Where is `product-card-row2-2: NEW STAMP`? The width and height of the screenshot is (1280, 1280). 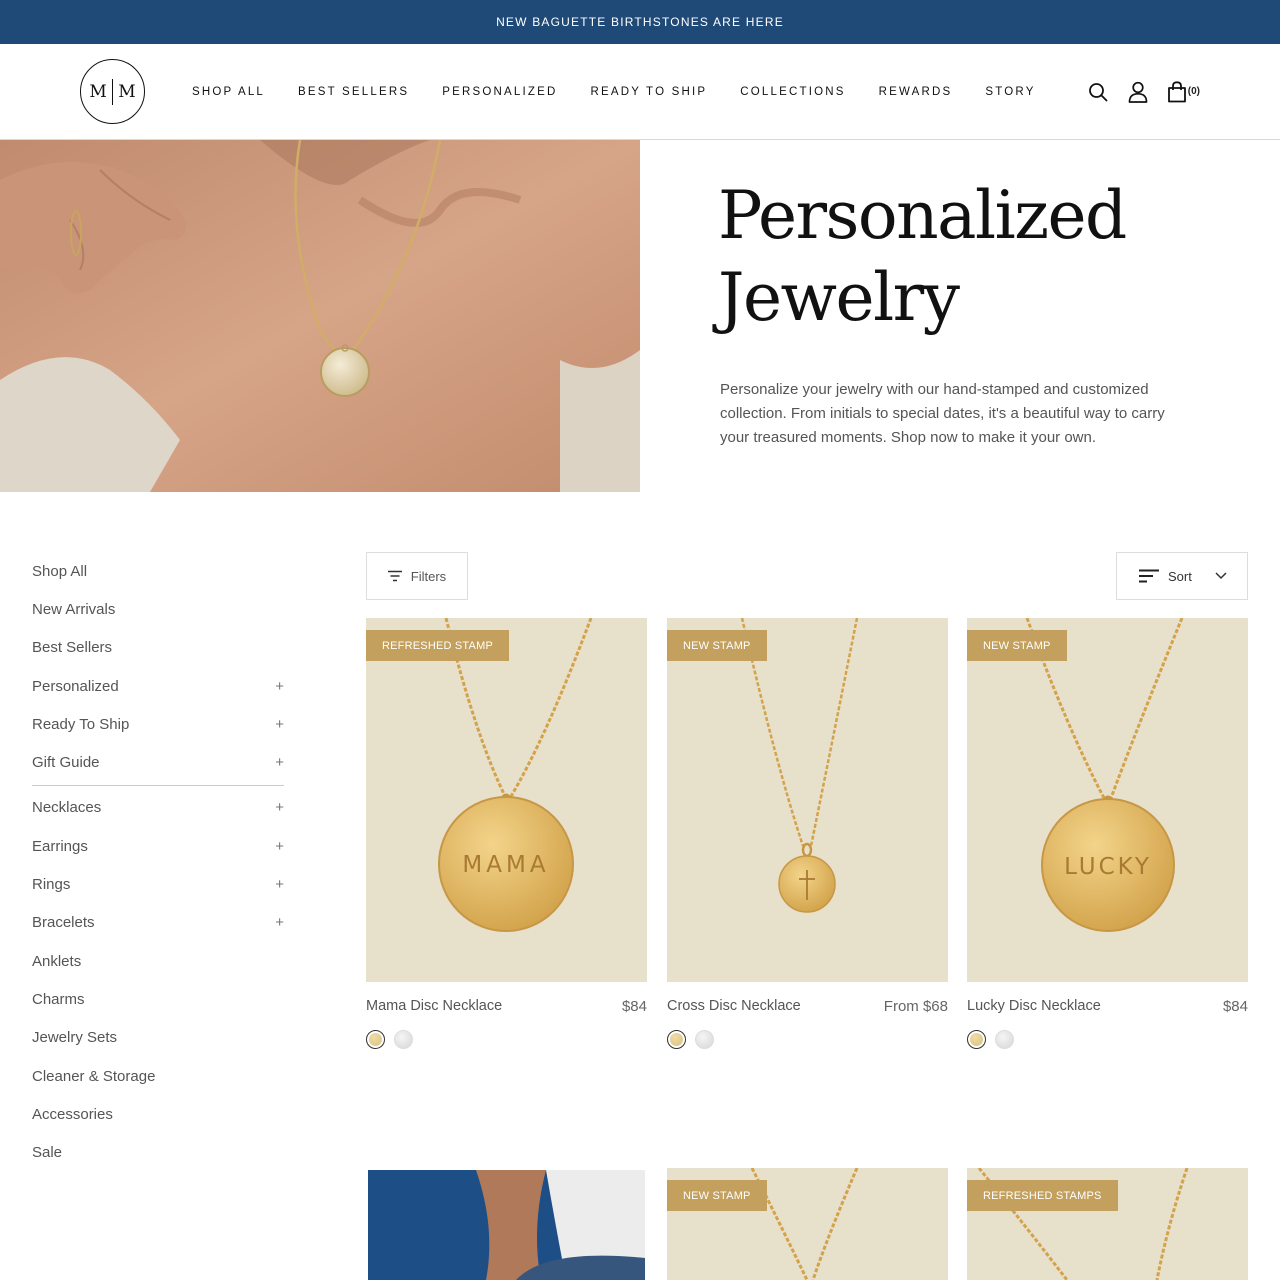
product-card-row2-2: NEW STAMP is located at coordinates (807, 1224).